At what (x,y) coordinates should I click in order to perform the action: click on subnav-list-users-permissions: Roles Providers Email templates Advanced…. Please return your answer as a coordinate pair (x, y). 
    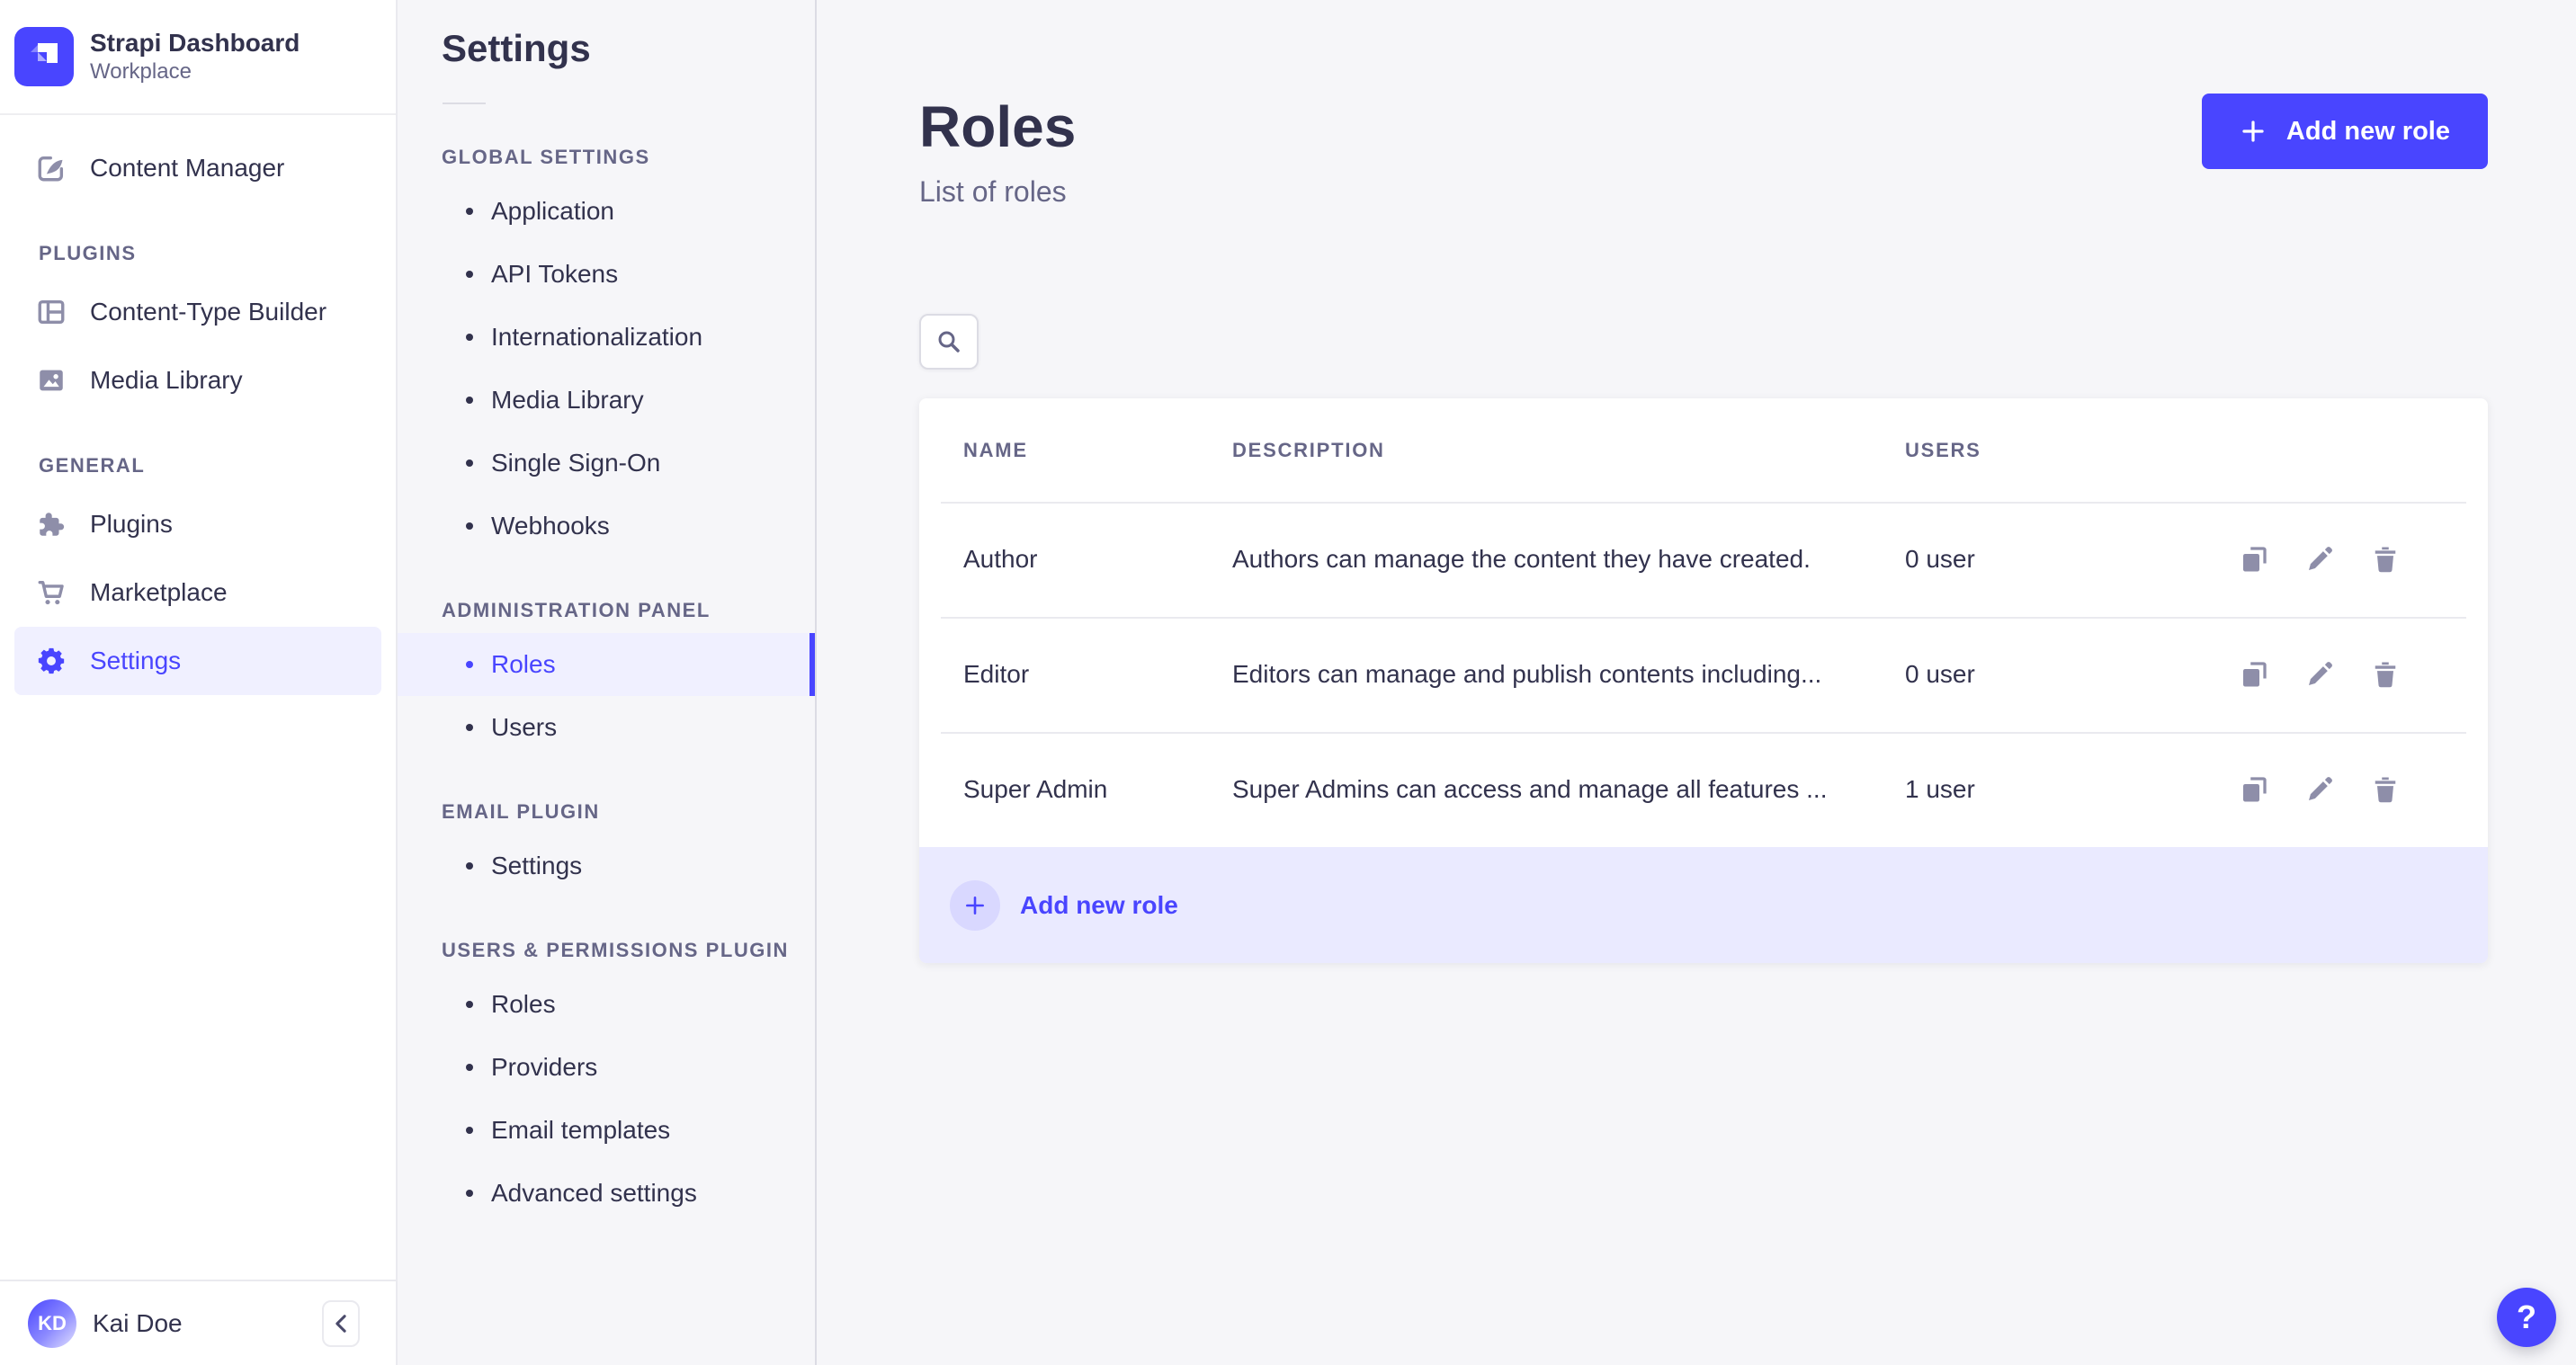
    Looking at the image, I should click on (606, 1099).